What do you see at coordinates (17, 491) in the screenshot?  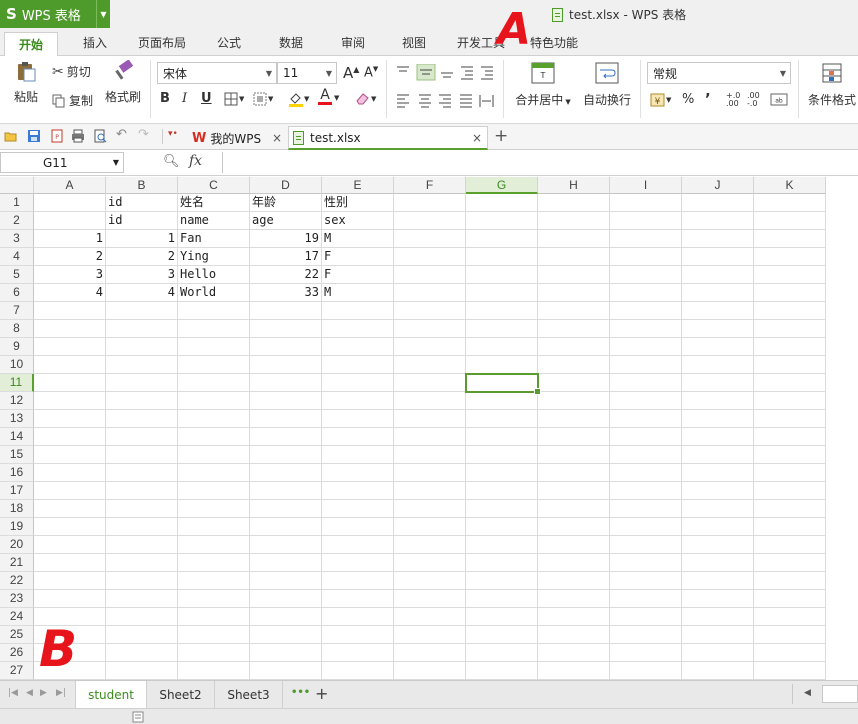 I see `row-header-17: 17` at bounding box center [17, 491].